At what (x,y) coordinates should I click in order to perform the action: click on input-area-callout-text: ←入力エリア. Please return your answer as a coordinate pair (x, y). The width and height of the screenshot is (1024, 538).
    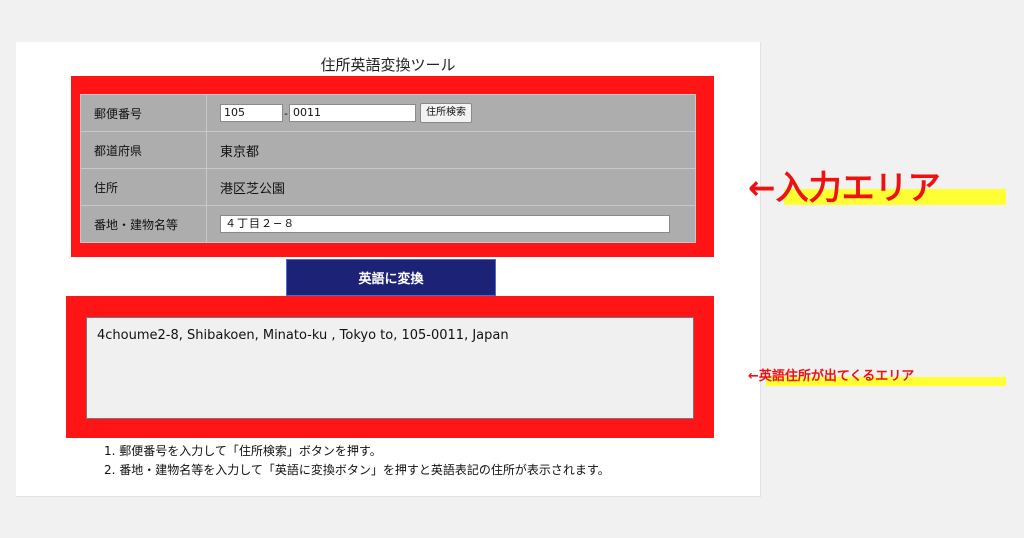
    Looking at the image, I should click on (844, 187).